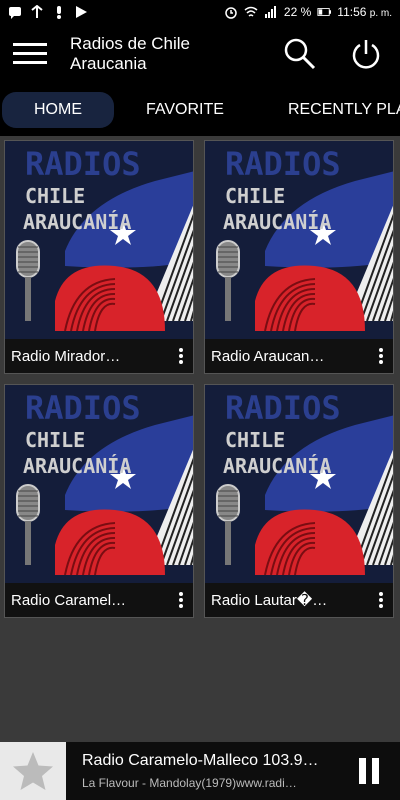 The height and width of the screenshot is (800, 400). I want to click on signal-icon, so click(271, 12).